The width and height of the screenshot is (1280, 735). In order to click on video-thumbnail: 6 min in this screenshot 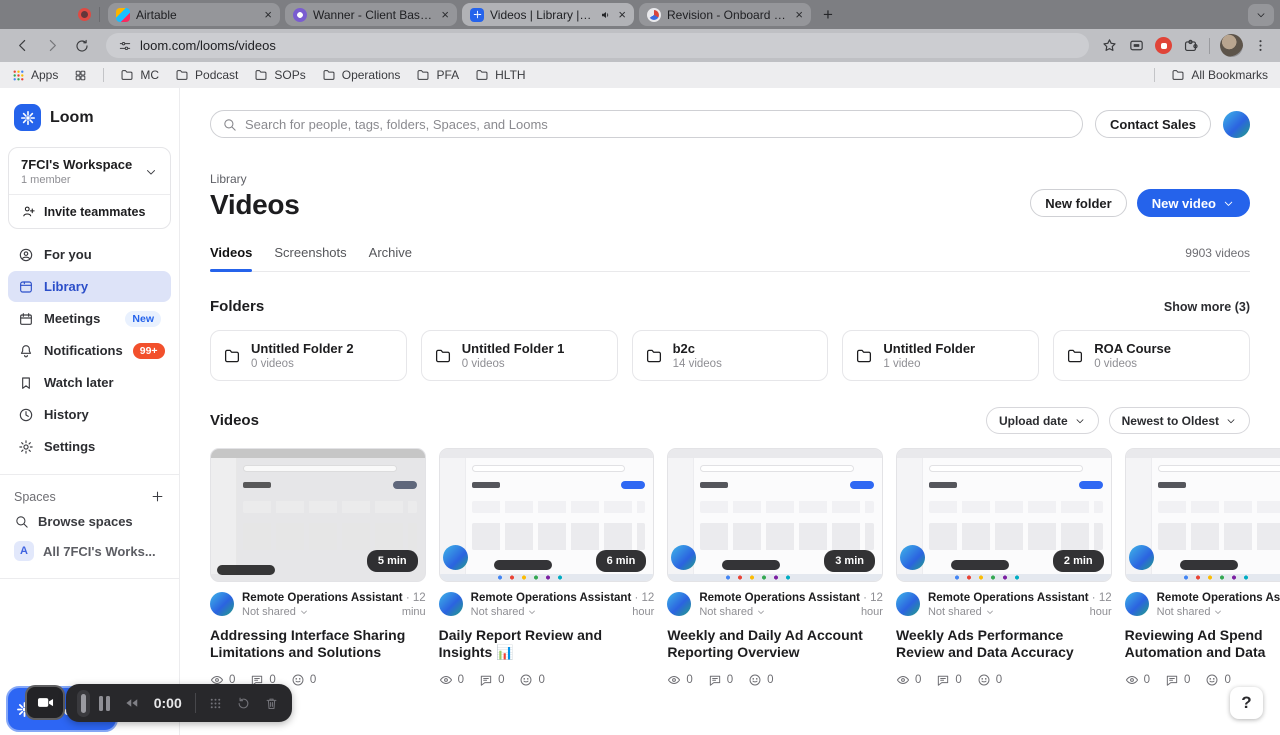, I will do `click(546, 515)`.